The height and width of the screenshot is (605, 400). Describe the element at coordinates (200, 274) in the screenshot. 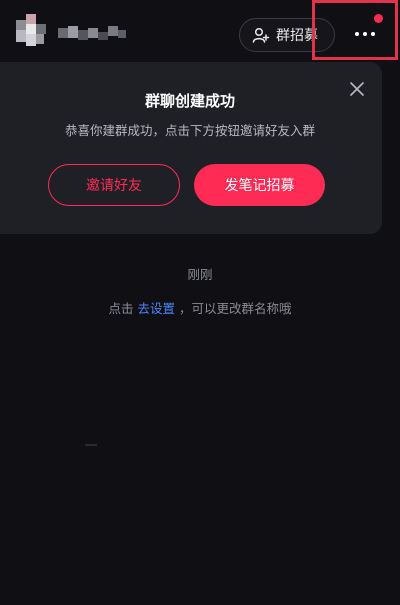

I see `message-timestamp: 刚刚` at that location.